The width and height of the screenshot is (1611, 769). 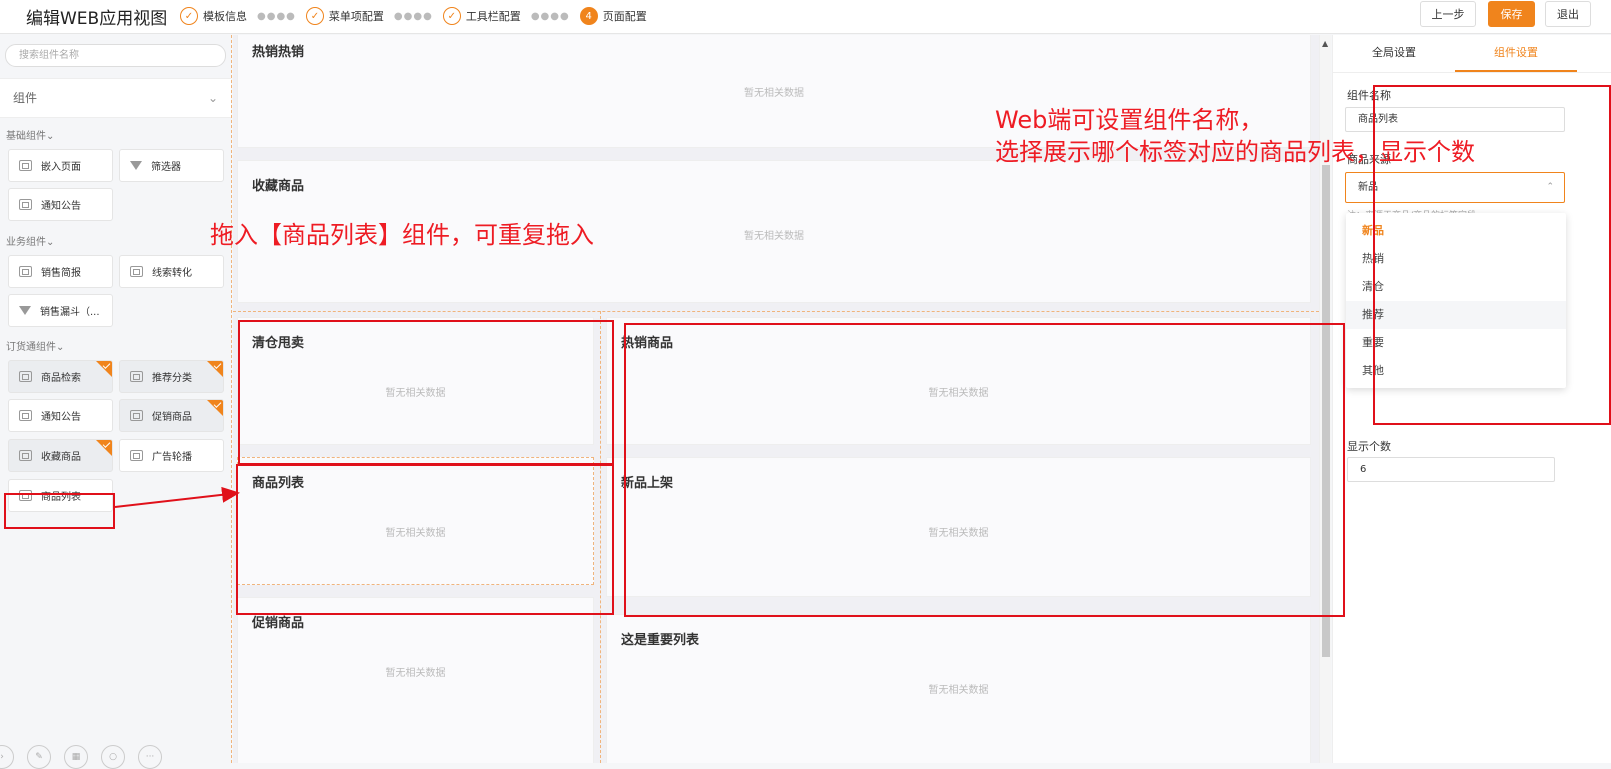 I want to click on display-count-label: 显示个数, so click(x=1369, y=446).